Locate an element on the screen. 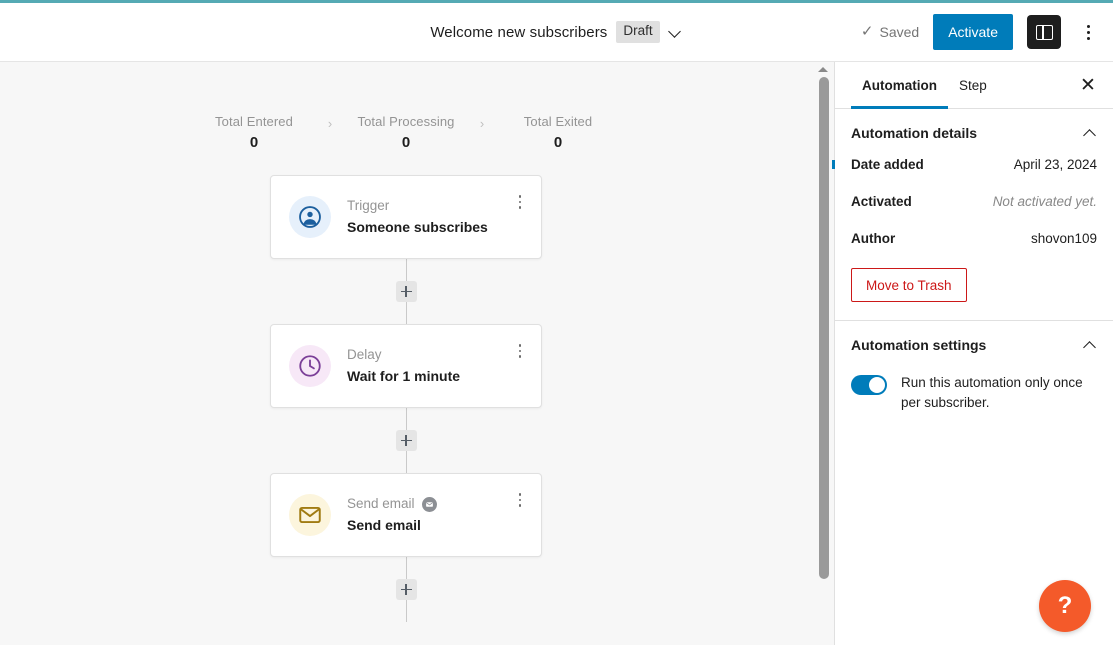 Image resolution: width=1113 pixels, height=645 pixels. run-once-toggle is located at coordinates (869, 385).